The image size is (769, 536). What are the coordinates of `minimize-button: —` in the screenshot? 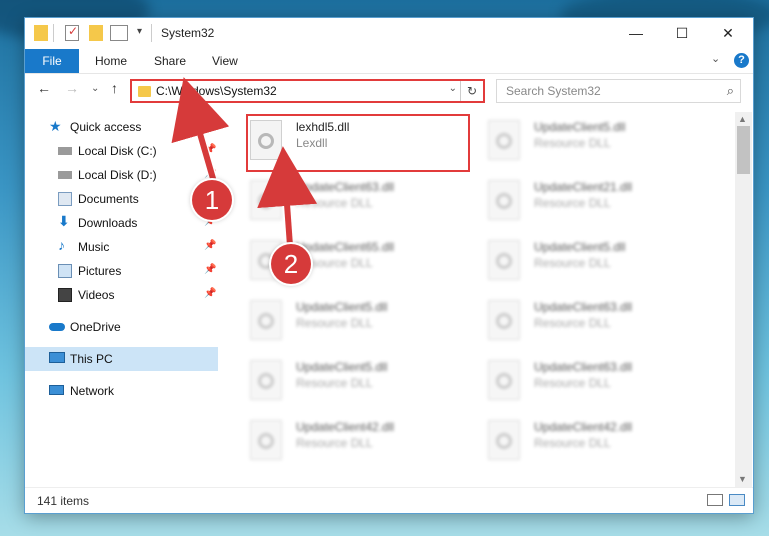 It's located at (636, 33).